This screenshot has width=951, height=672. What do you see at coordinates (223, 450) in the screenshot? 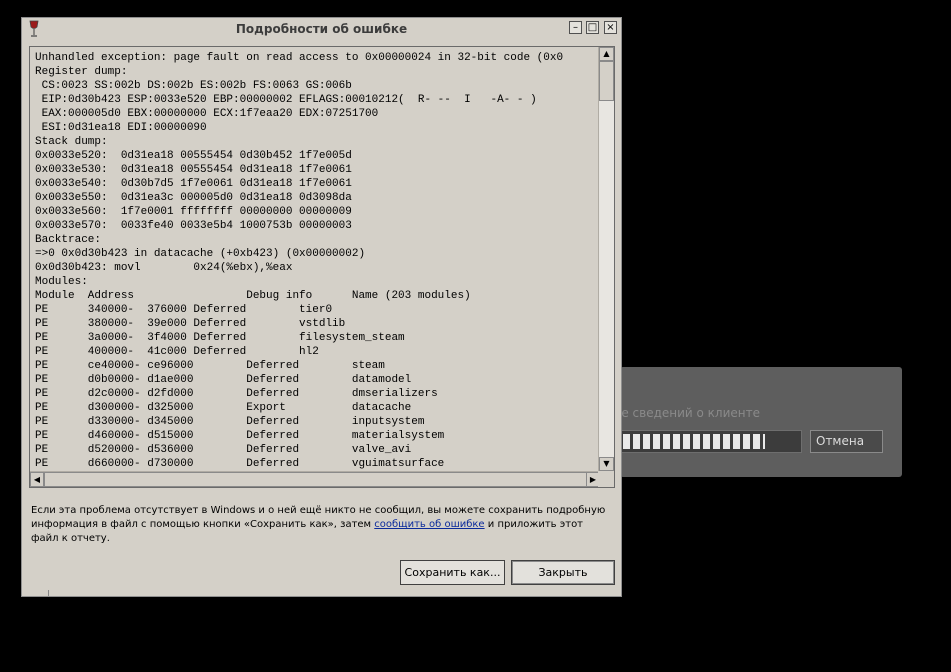
I see `log-line: PE d520000- d536000 Deferred valve_avi` at bounding box center [223, 450].